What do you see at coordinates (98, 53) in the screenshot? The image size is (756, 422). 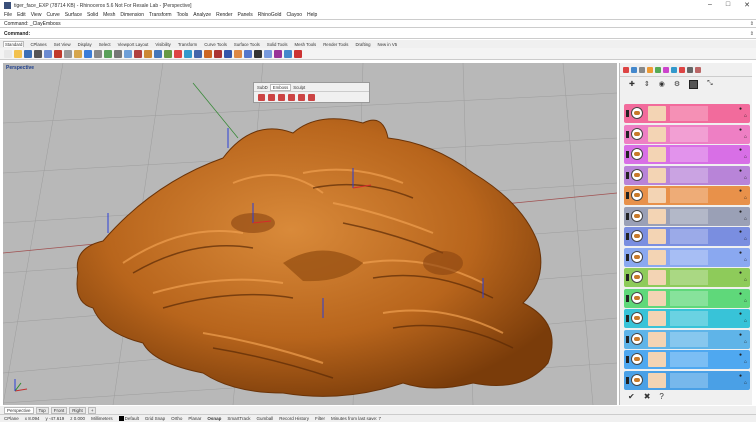 I see `pan-icon` at bounding box center [98, 53].